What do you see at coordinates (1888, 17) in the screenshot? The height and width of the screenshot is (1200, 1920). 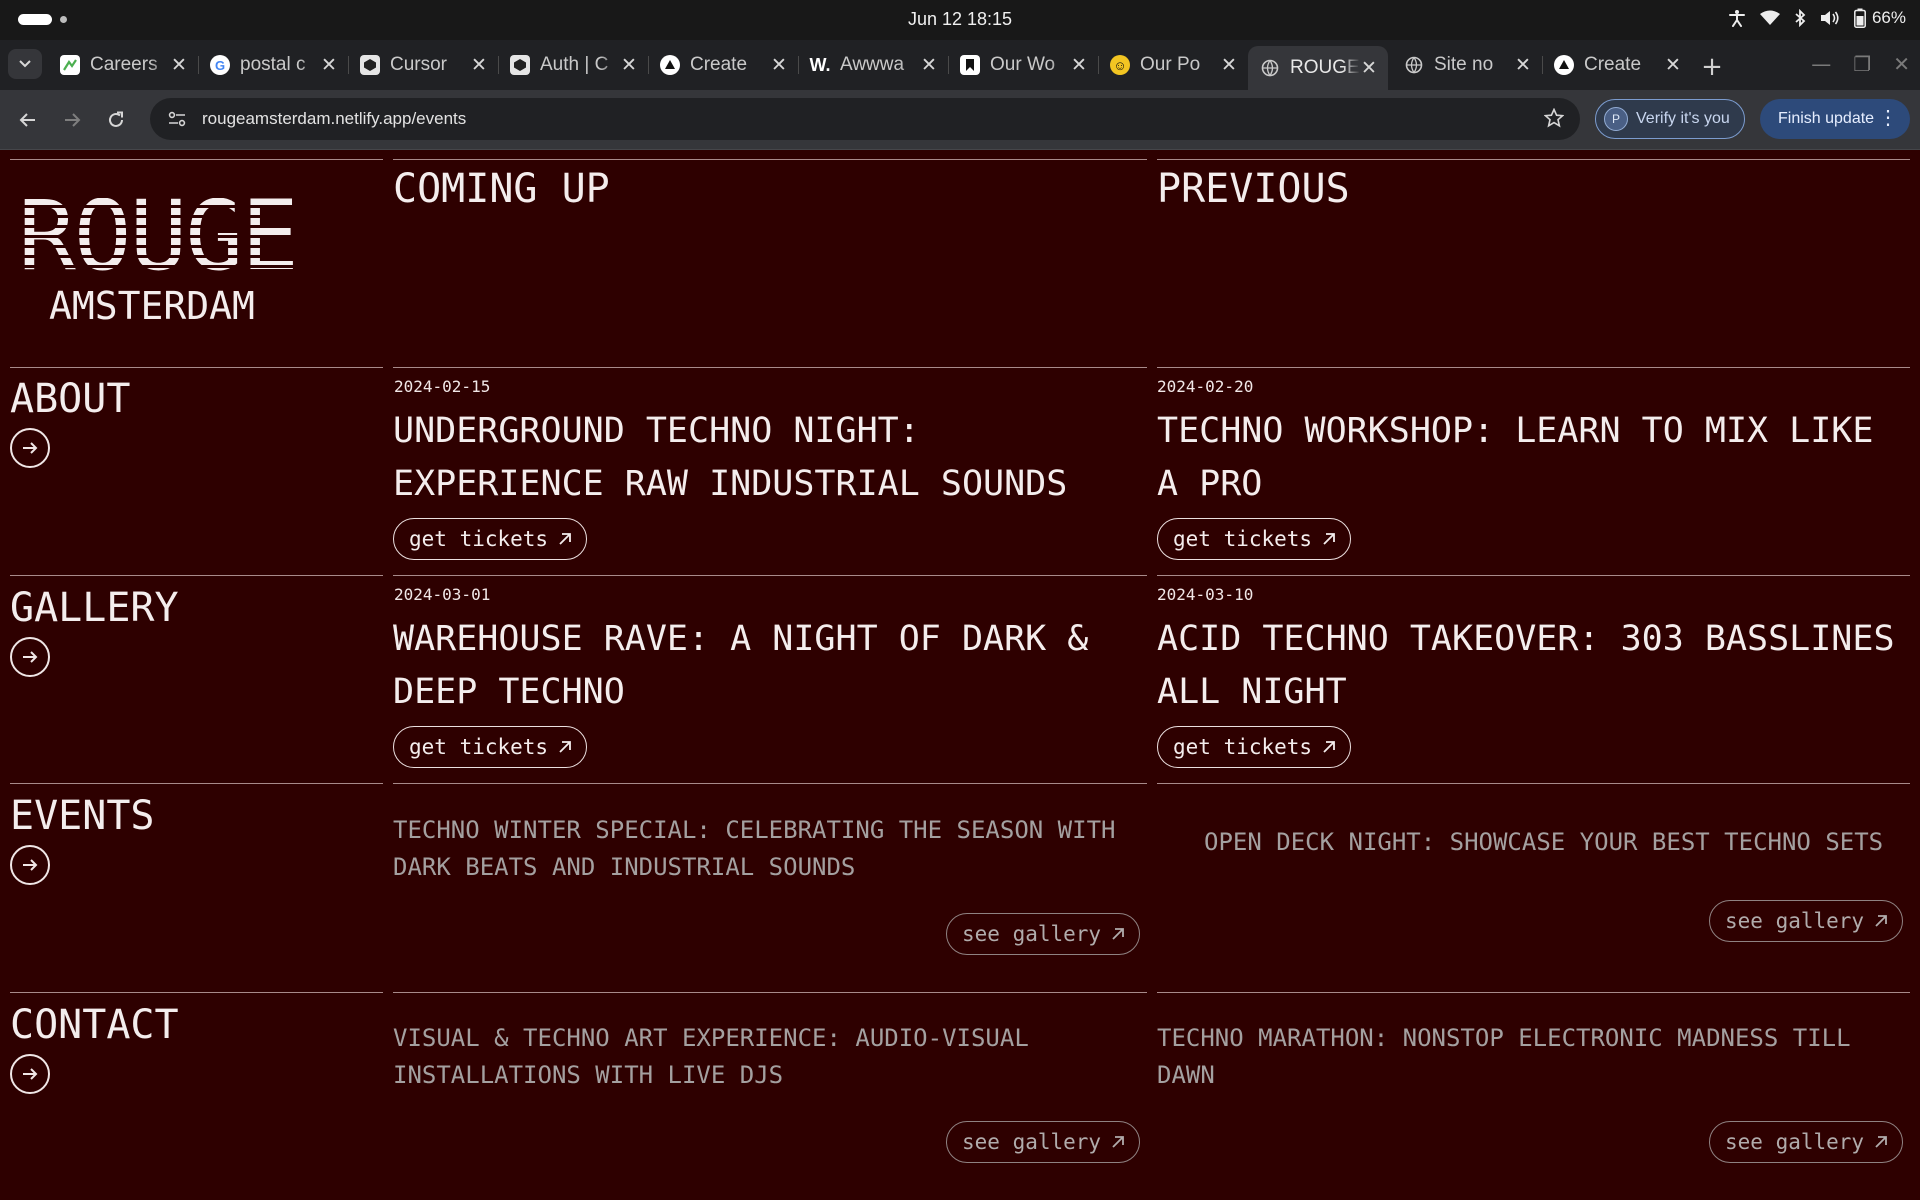 I see `battery-percent: 66%` at bounding box center [1888, 17].